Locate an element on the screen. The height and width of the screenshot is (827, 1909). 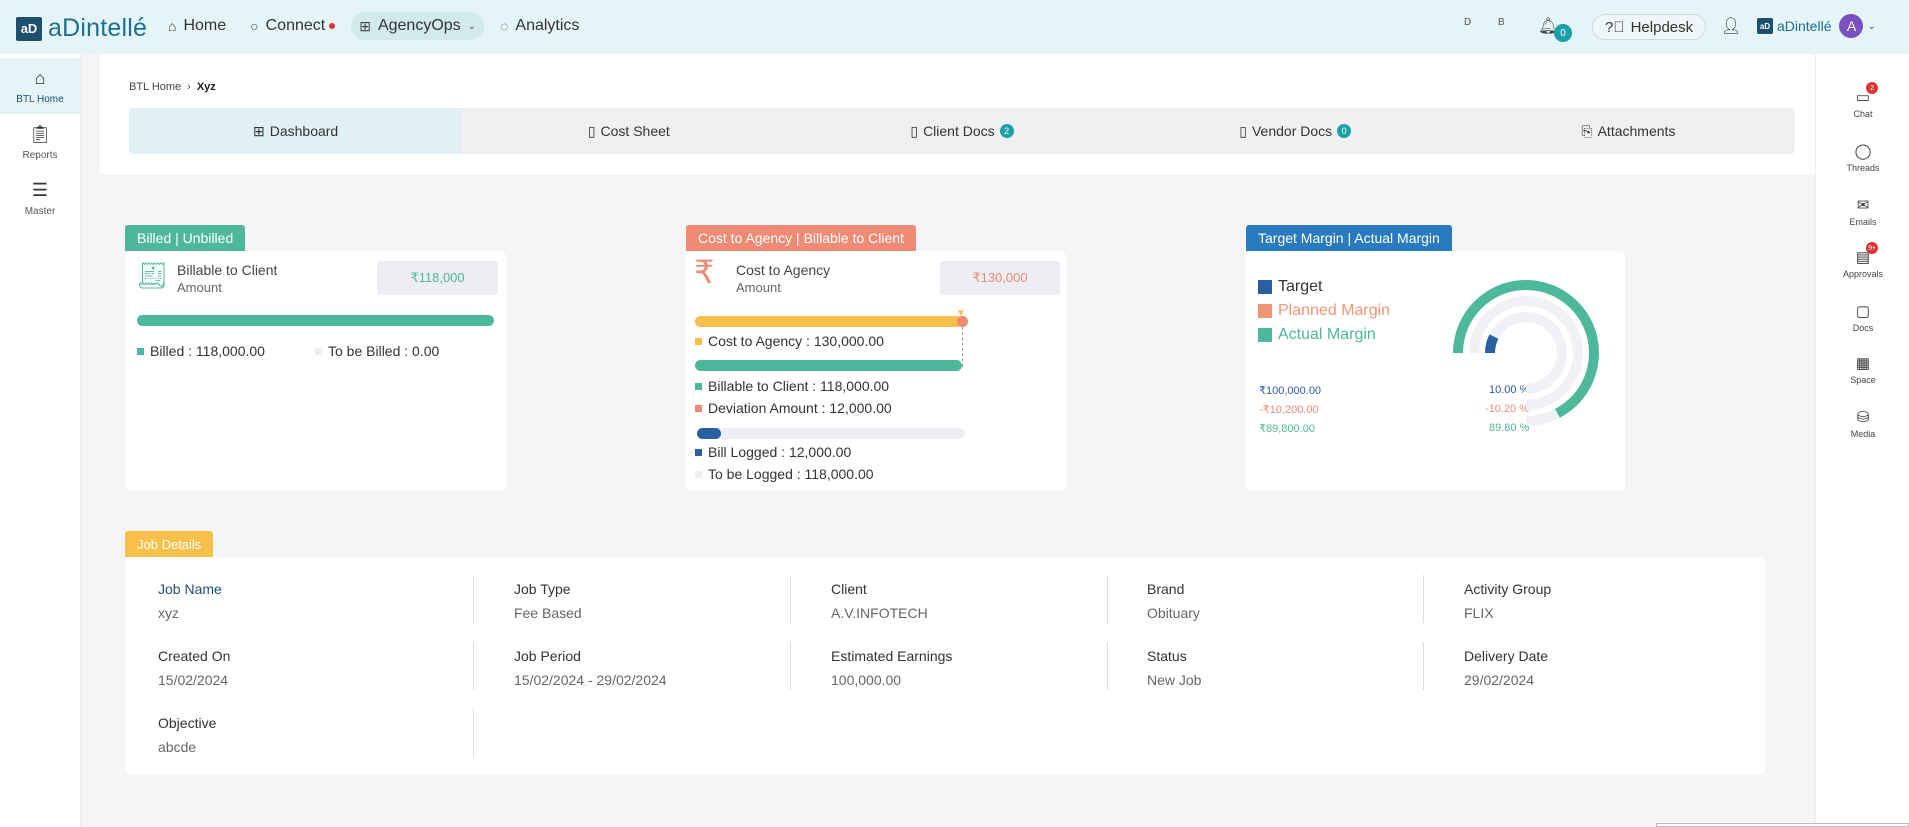
account-menu: aD aDintellé A ⌄ is located at coordinates (1816, 26).